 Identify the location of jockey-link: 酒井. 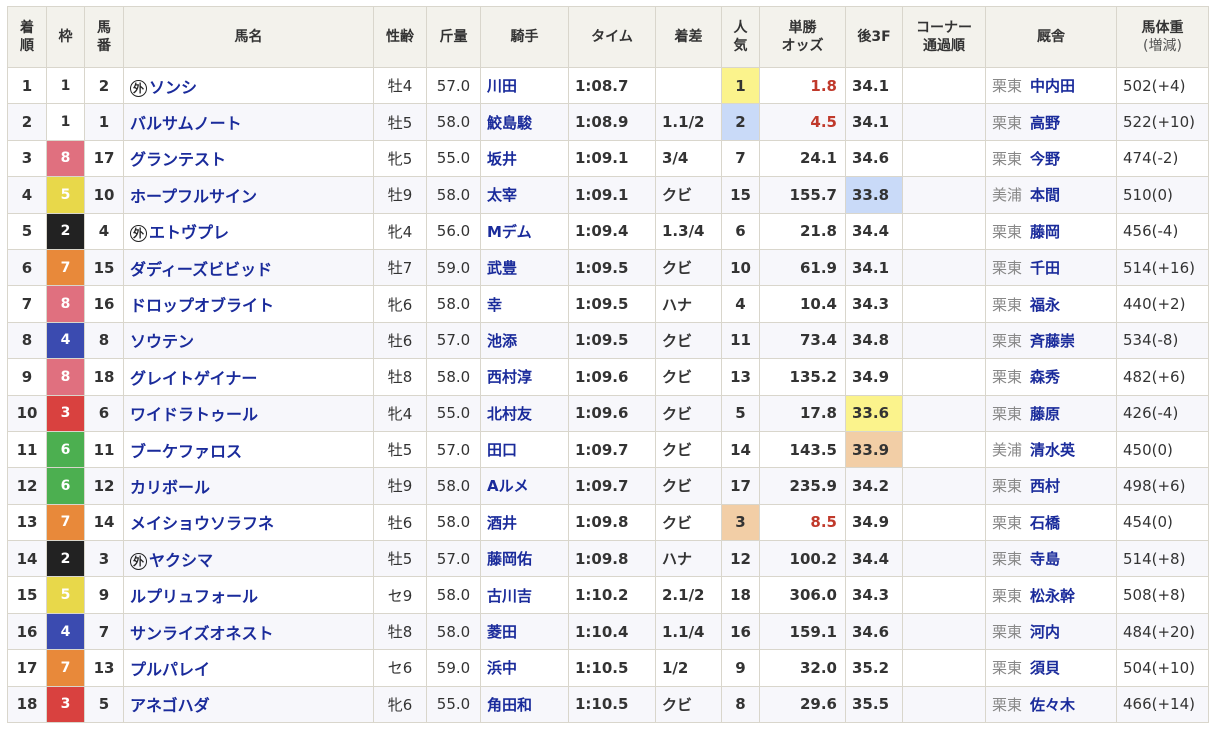
(502, 523).